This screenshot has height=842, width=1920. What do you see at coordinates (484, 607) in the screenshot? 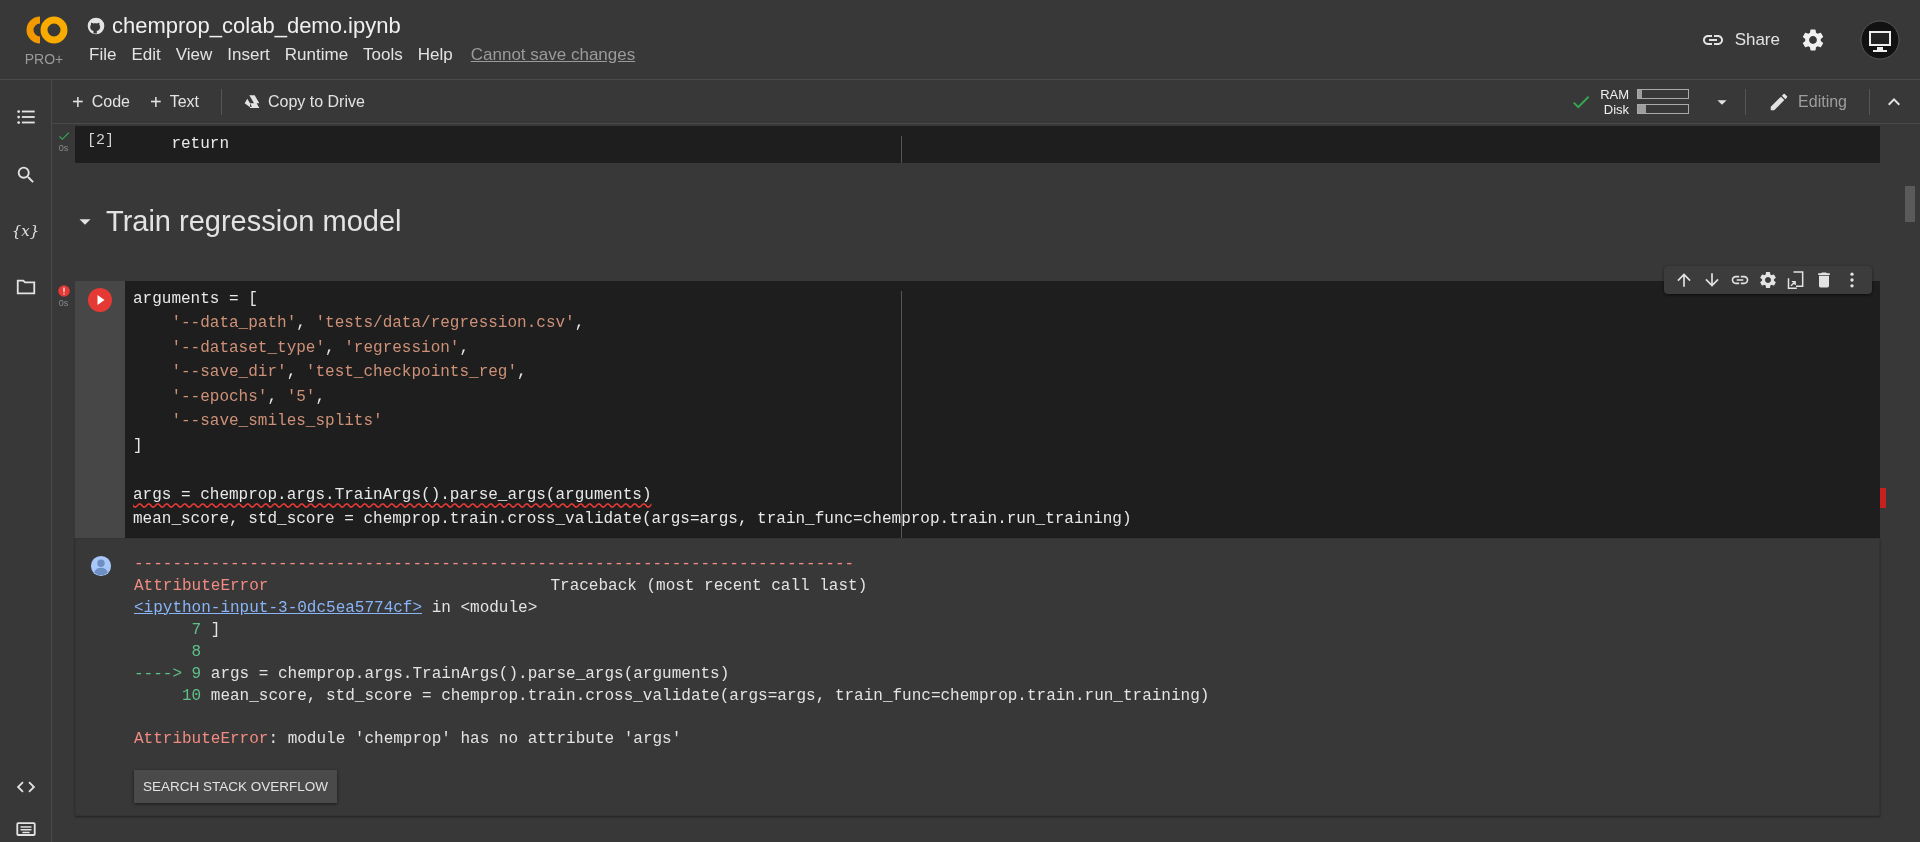
I see `traceback-text: in <module>` at bounding box center [484, 607].